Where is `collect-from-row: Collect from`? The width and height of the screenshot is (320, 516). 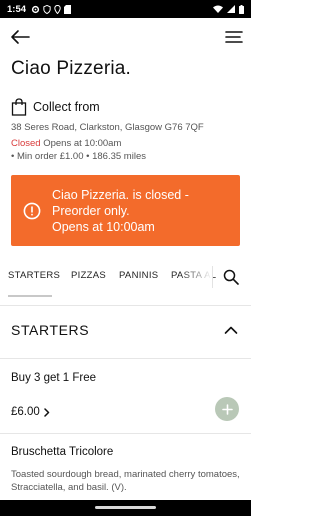
collect-from-row: Collect from is located at coordinates (55, 107).